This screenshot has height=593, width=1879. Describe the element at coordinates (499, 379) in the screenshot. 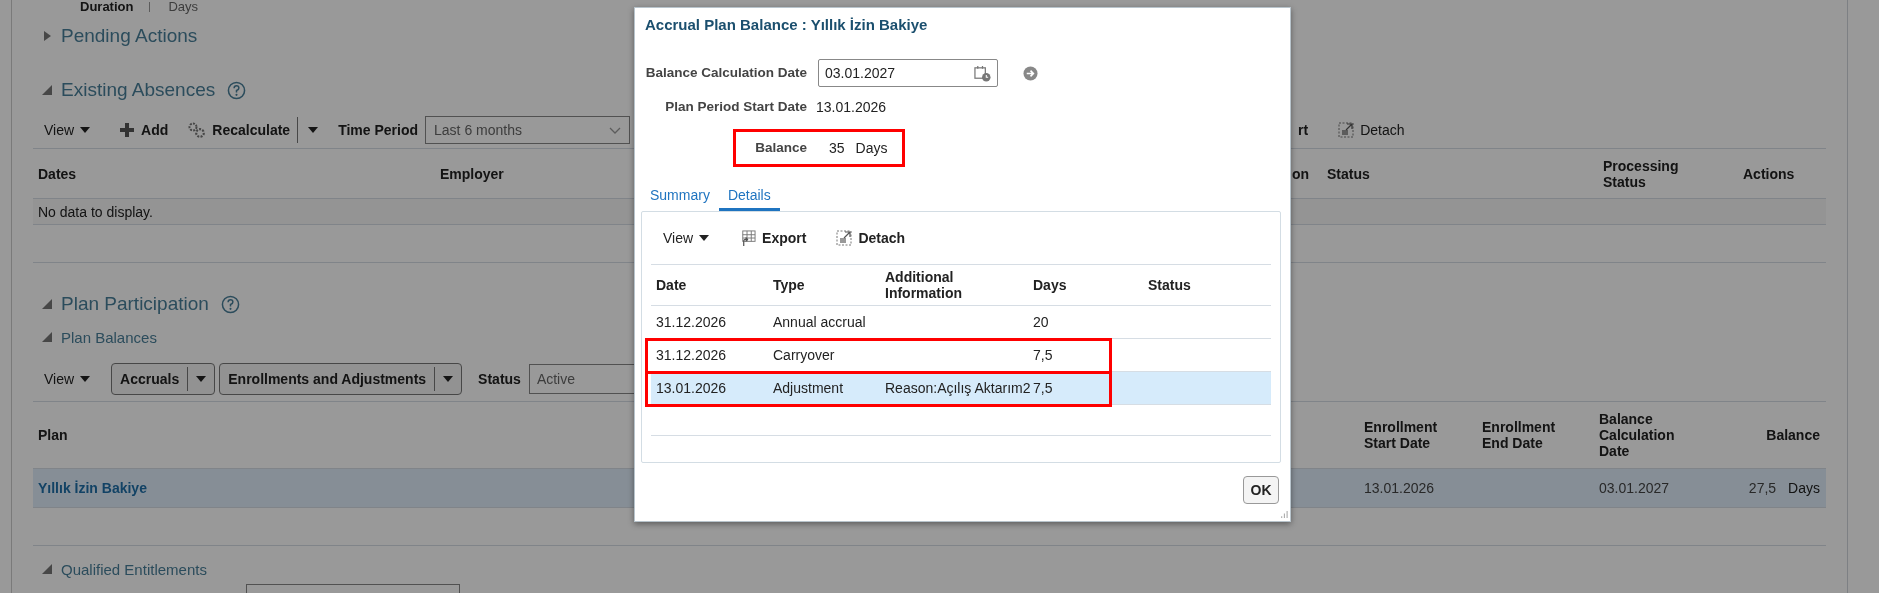

I see `field-label: Status` at that location.